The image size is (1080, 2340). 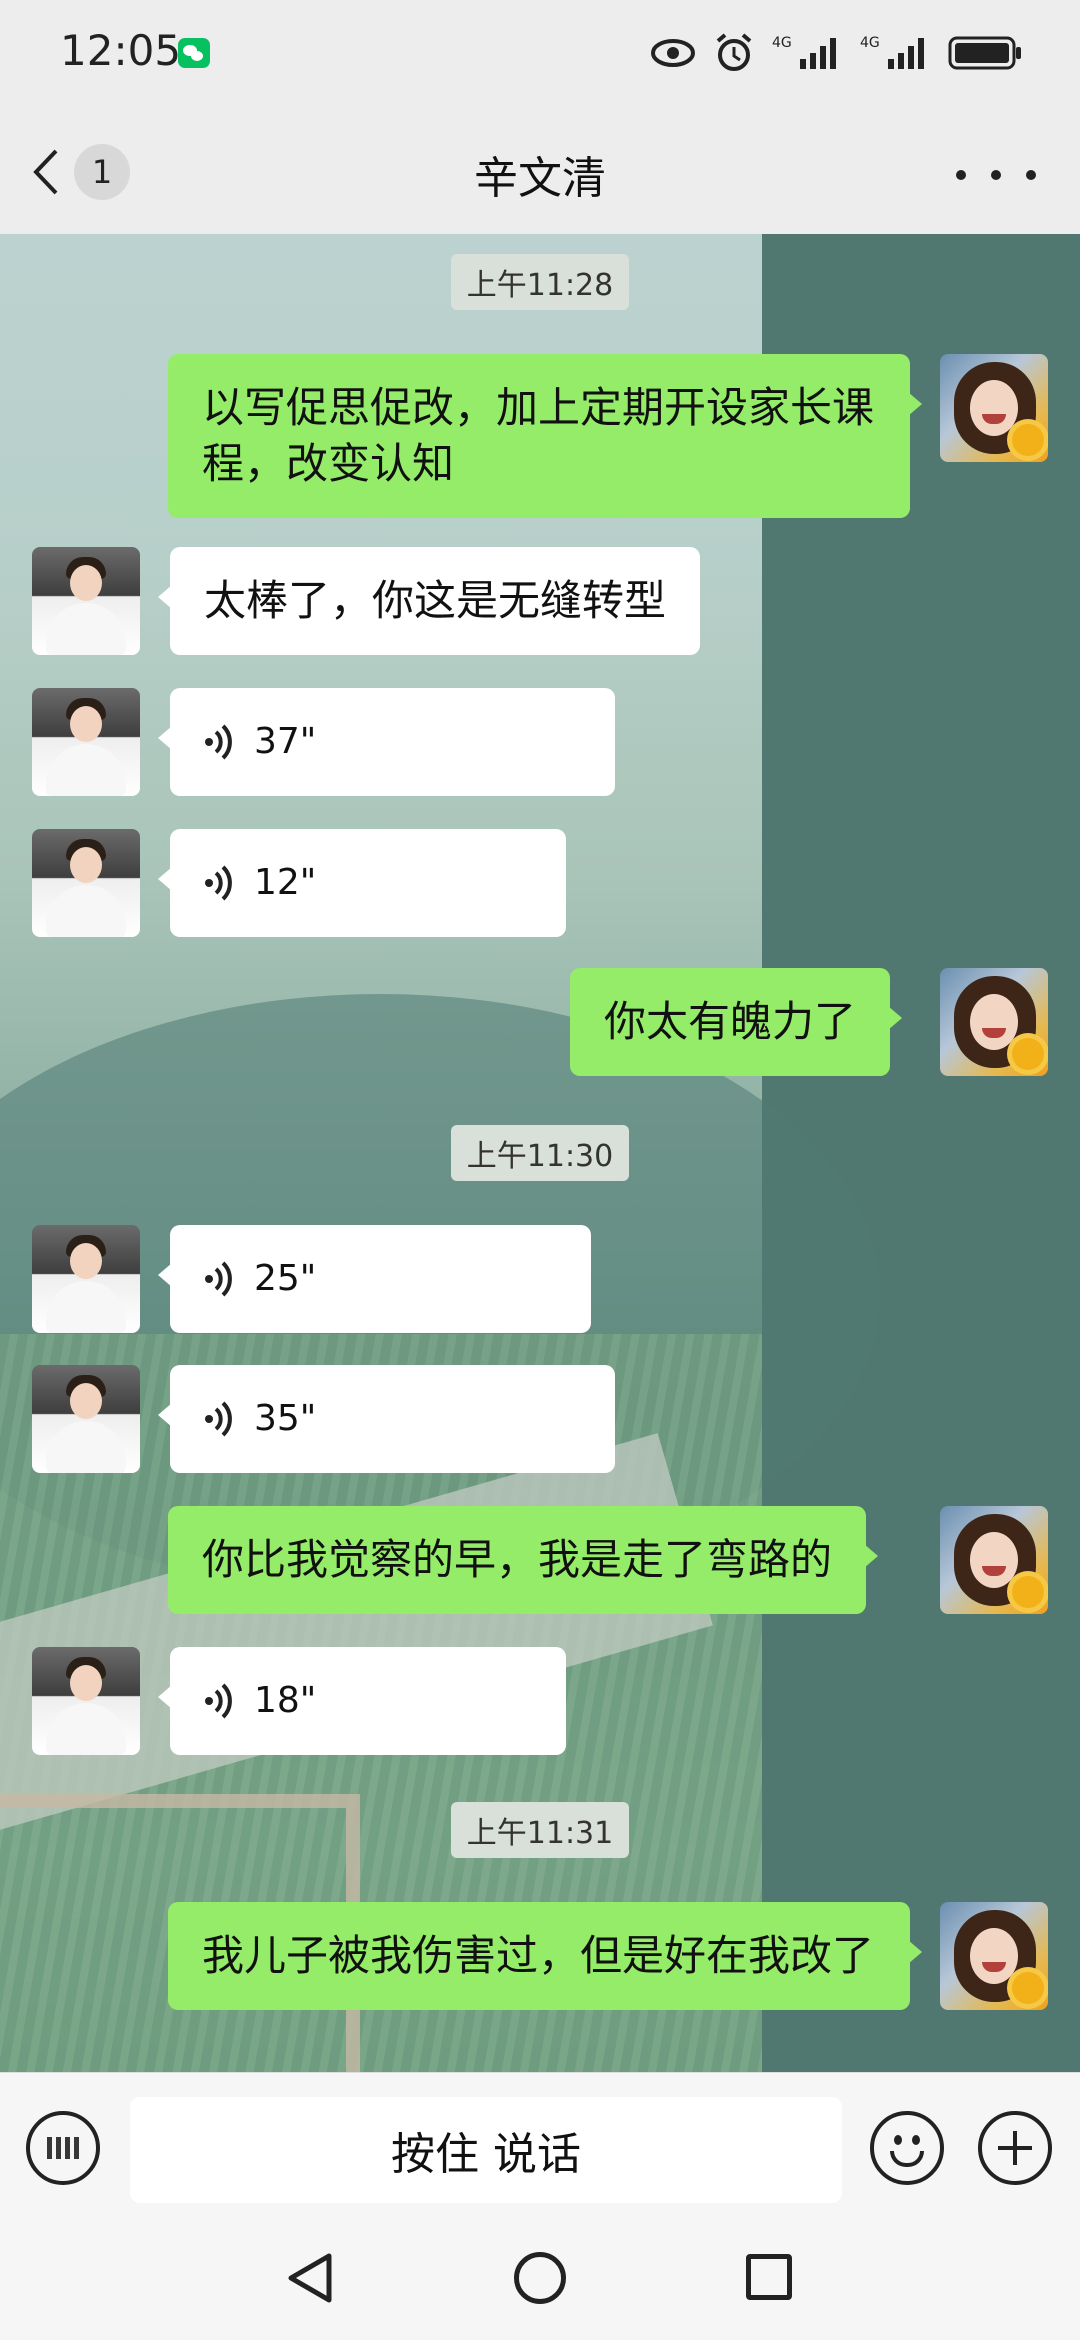 I want to click on emoji-icon, so click(x=907, y=2159).